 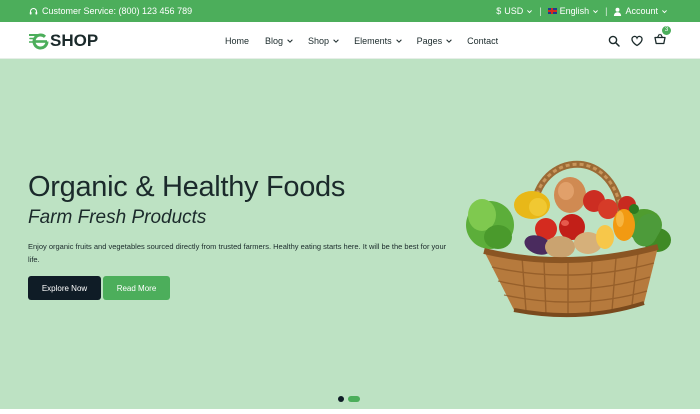 I want to click on hero-title: Organic & Healthy Foods, so click(x=187, y=187).